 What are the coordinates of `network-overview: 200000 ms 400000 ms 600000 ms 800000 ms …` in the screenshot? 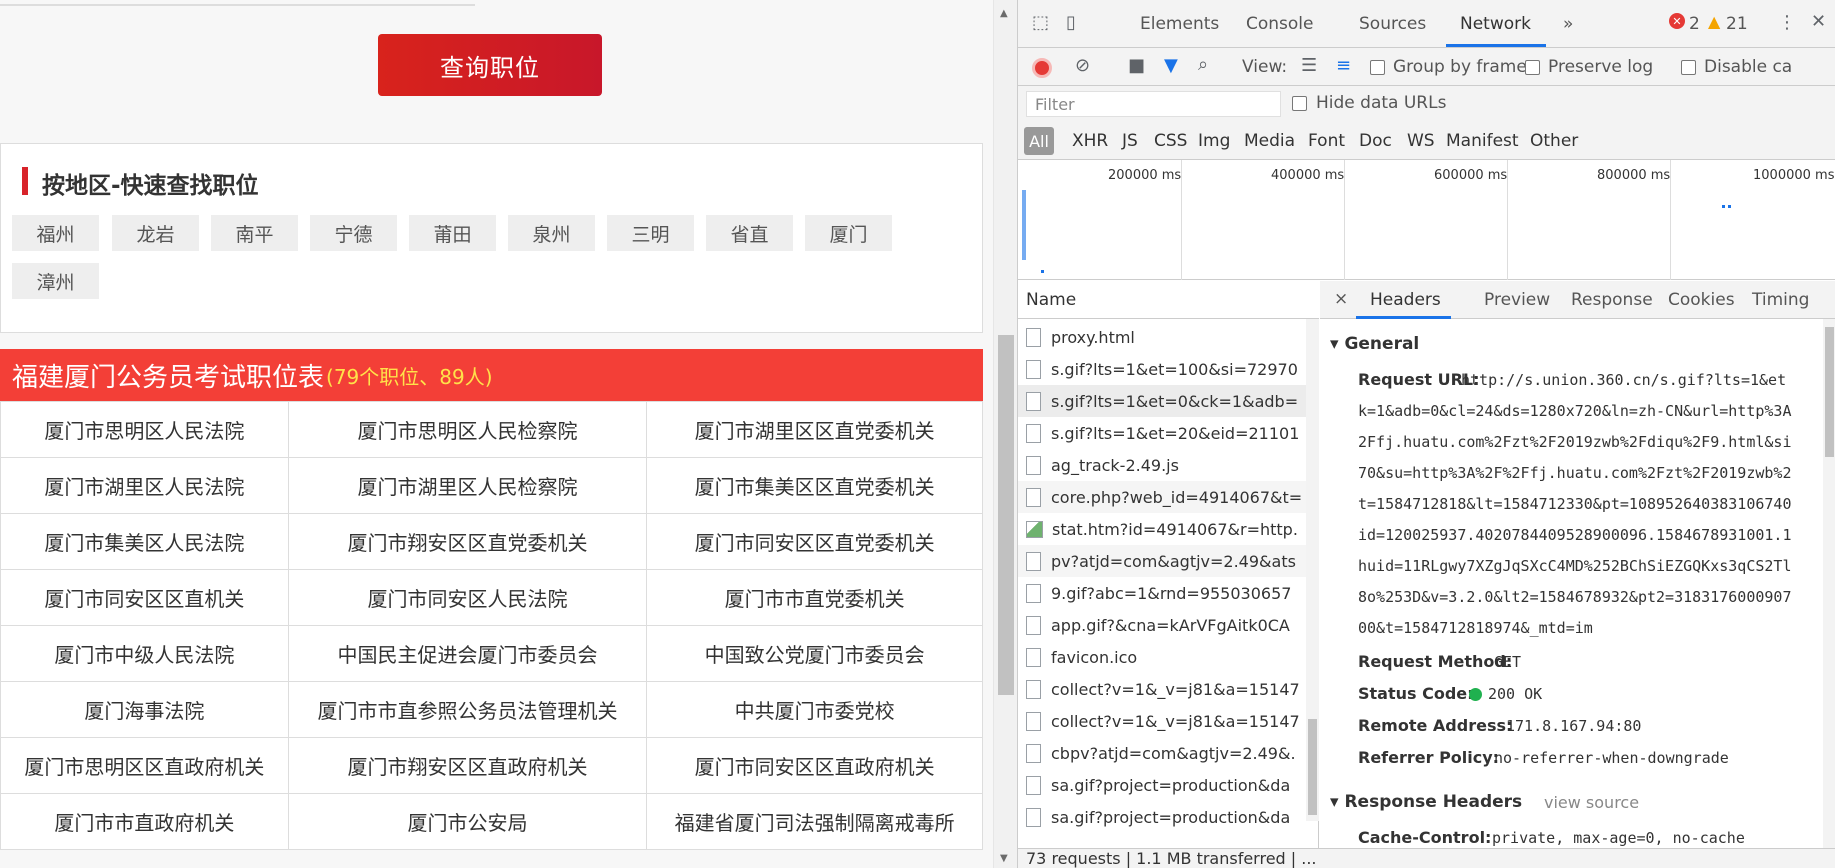 It's located at (1426, 220).